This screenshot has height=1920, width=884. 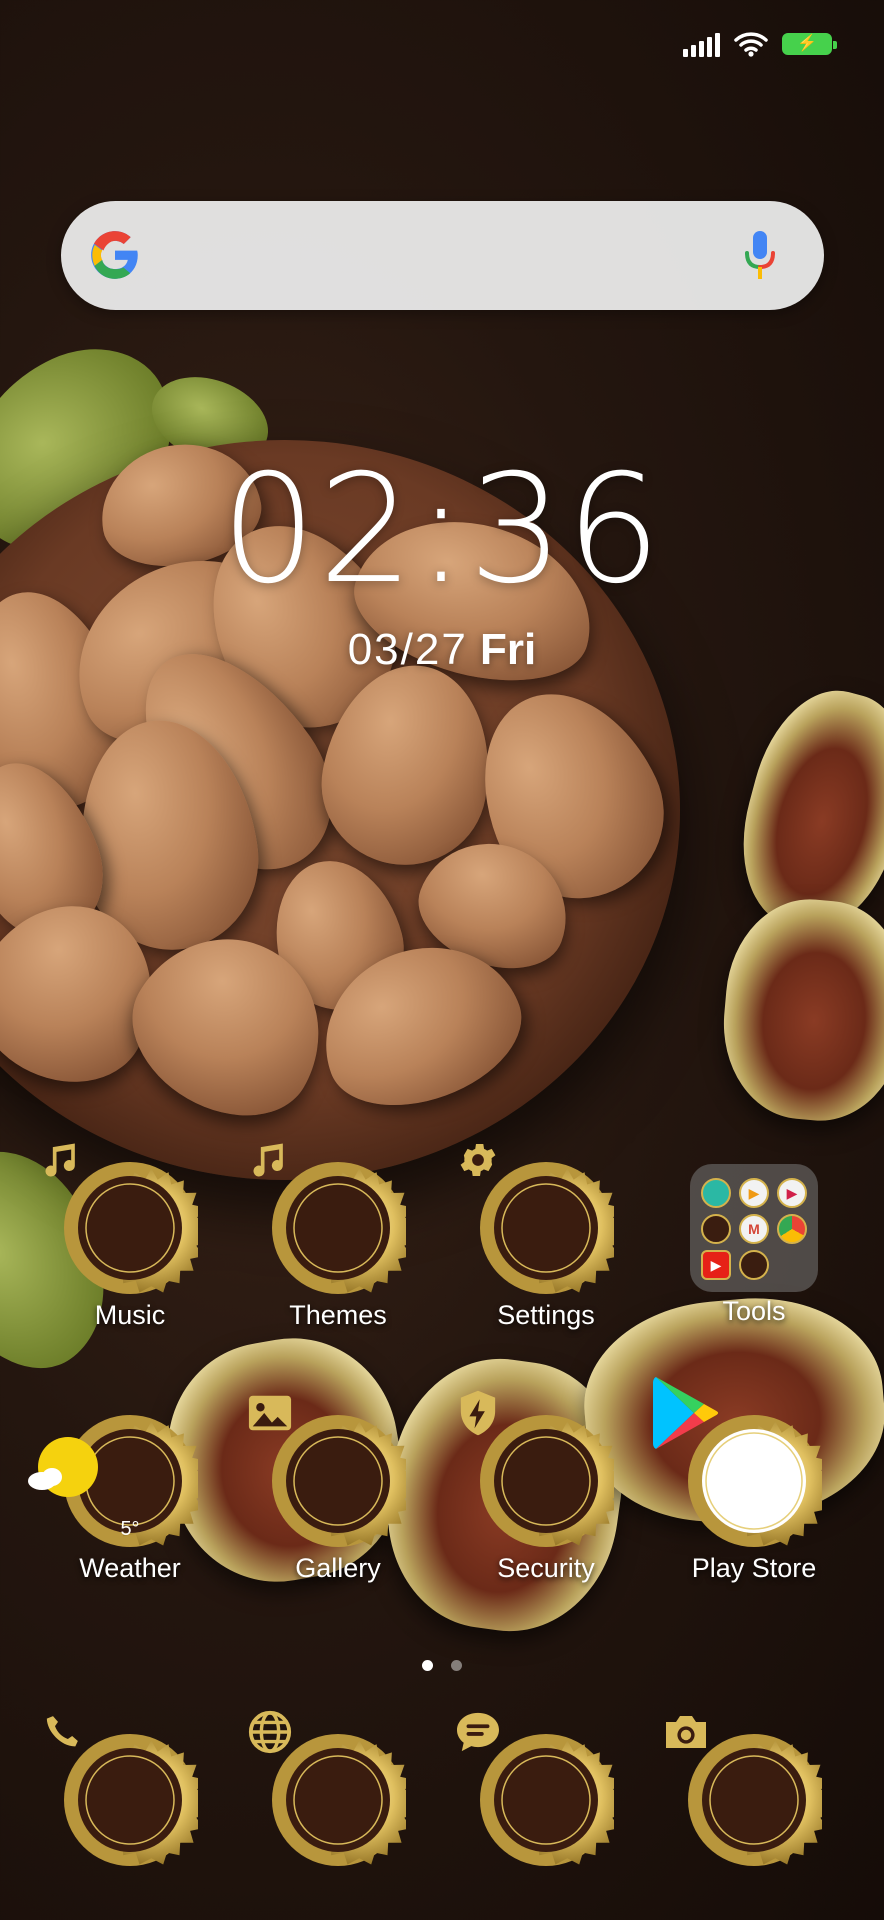 I want to click on page-dot, so click(x=456, y=1665).